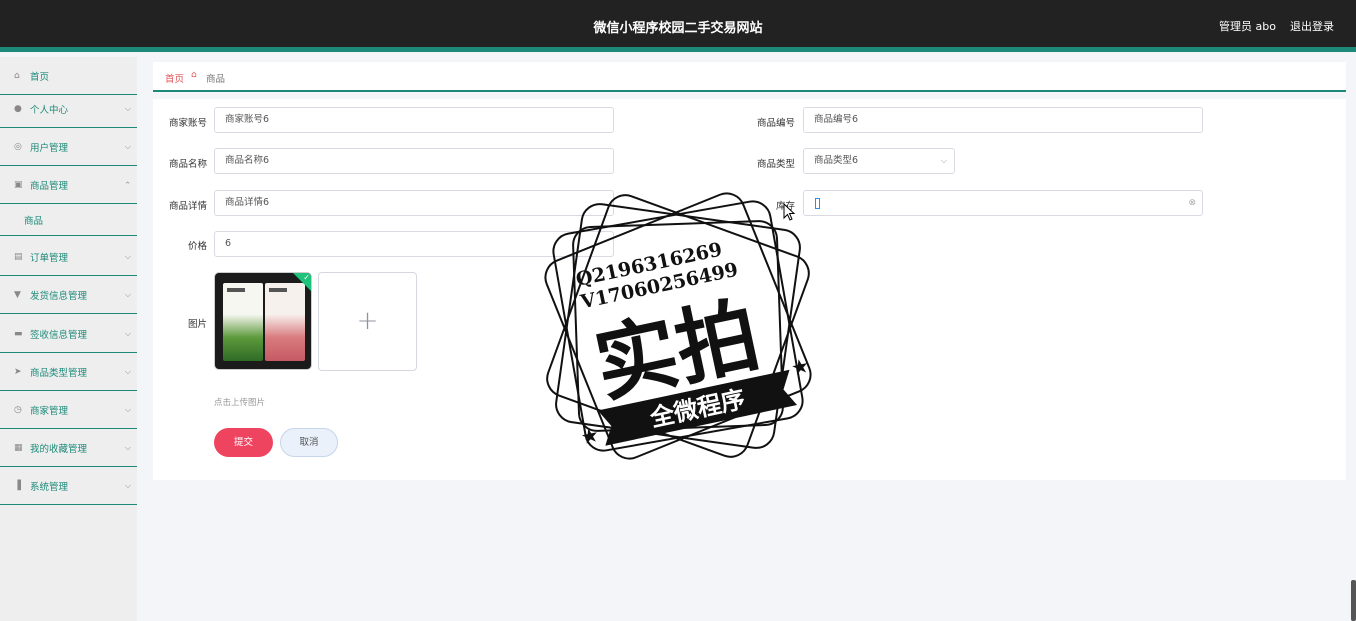  I want to click on sidebar-item-orders: ▤ 订单管理 ⌵, so click(68, 257).